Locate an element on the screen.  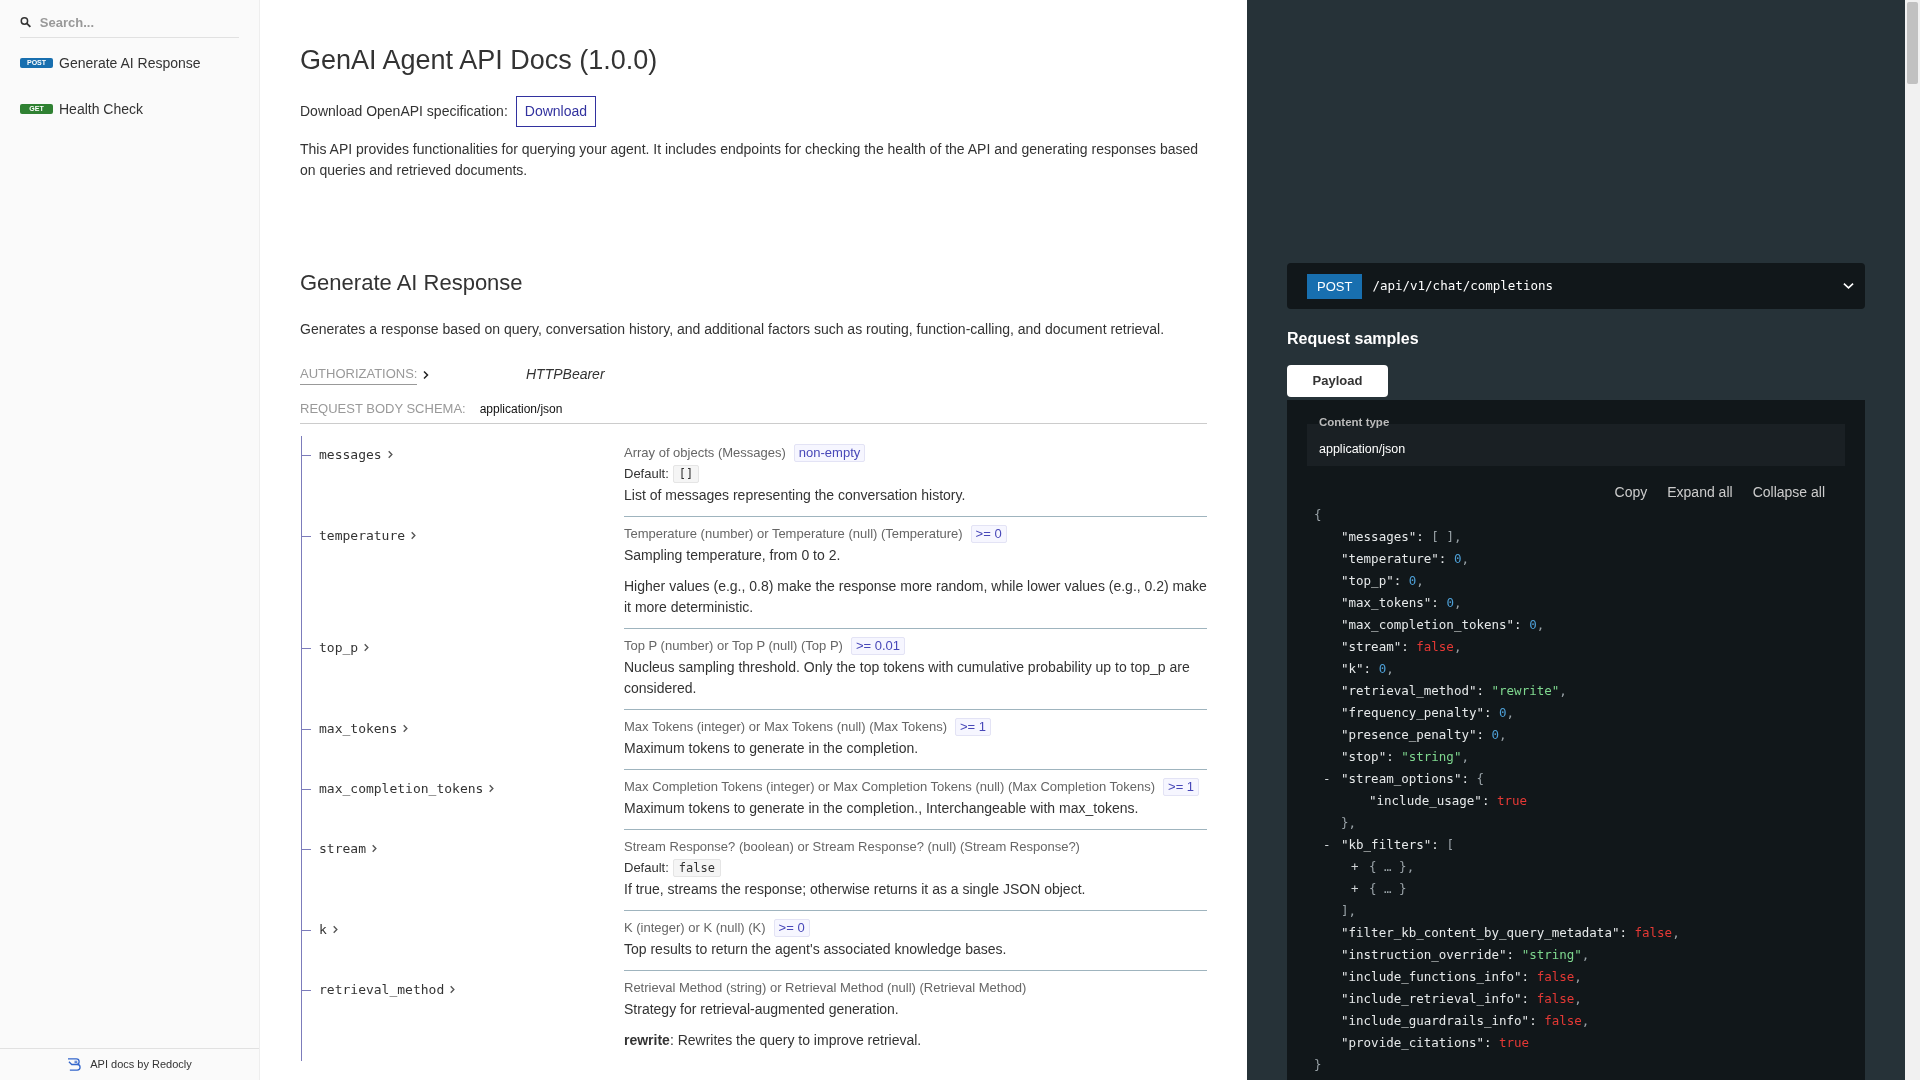
property-description: Higher values (e.g., 0.8) make the response more random, while lower values (e.g., 0.2) make it more deterministic. is located at coordinates (915, 596).